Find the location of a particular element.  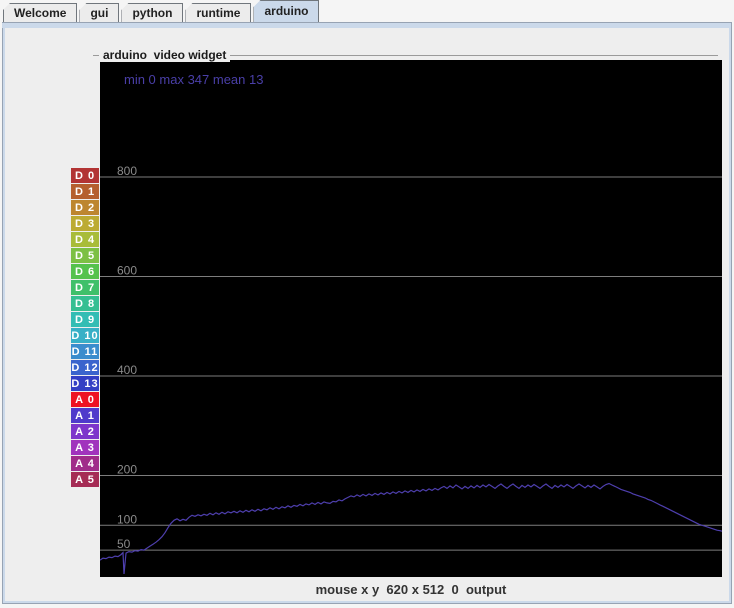

pin-badge-a3: A 3 is located at coordinates (85, 447).